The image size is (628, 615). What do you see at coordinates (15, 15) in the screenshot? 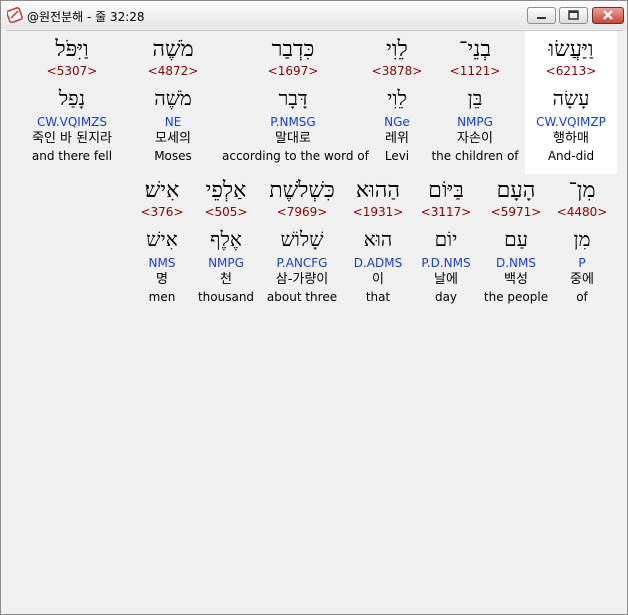
I see `app-icon` at bounding box center [15, 15].